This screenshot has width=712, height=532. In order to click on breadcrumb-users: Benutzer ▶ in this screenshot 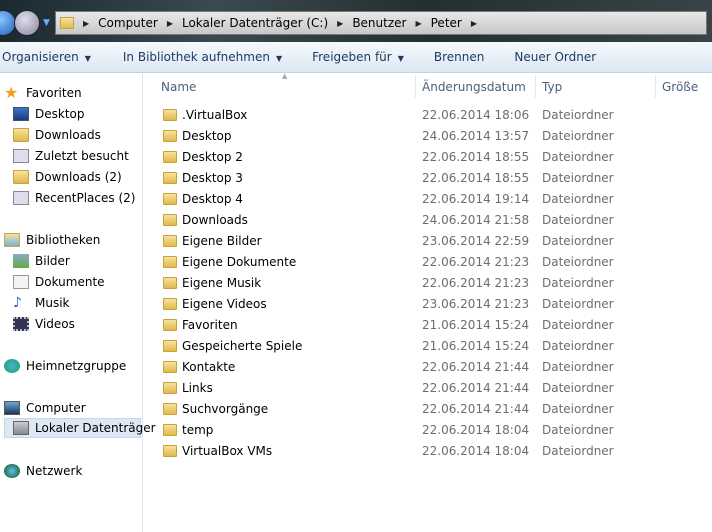, I will do `click(391, 23)`.